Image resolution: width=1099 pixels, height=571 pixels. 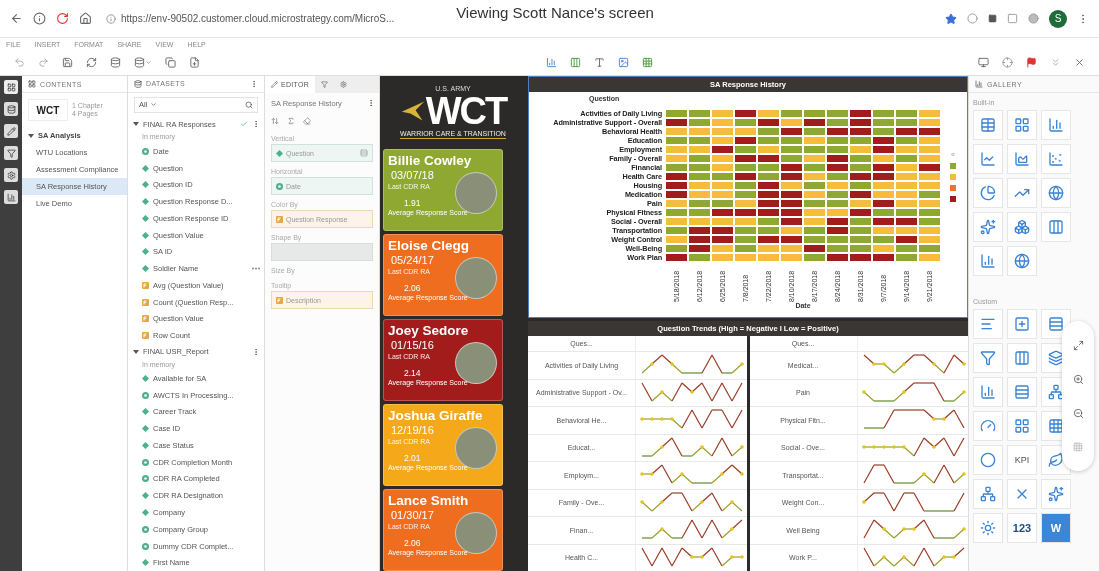 What do you see at coordinates (1022, 528) in the screenshot?
I see `chart-type-button: 123` at bounding box center [1022, 528].